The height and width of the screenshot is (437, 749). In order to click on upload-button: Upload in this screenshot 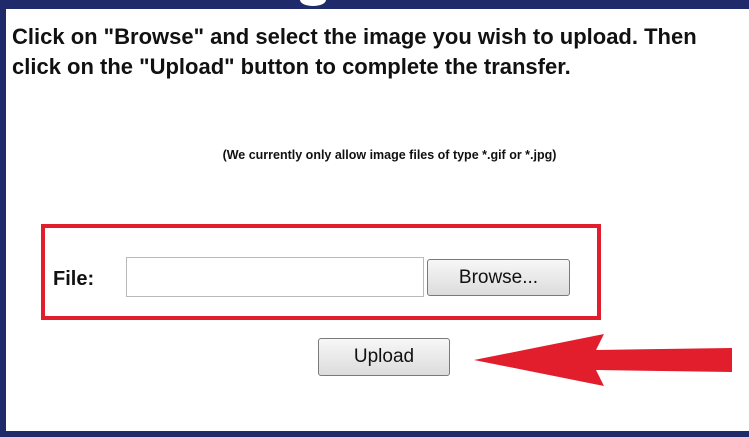, I will do `click(384, 357)`.